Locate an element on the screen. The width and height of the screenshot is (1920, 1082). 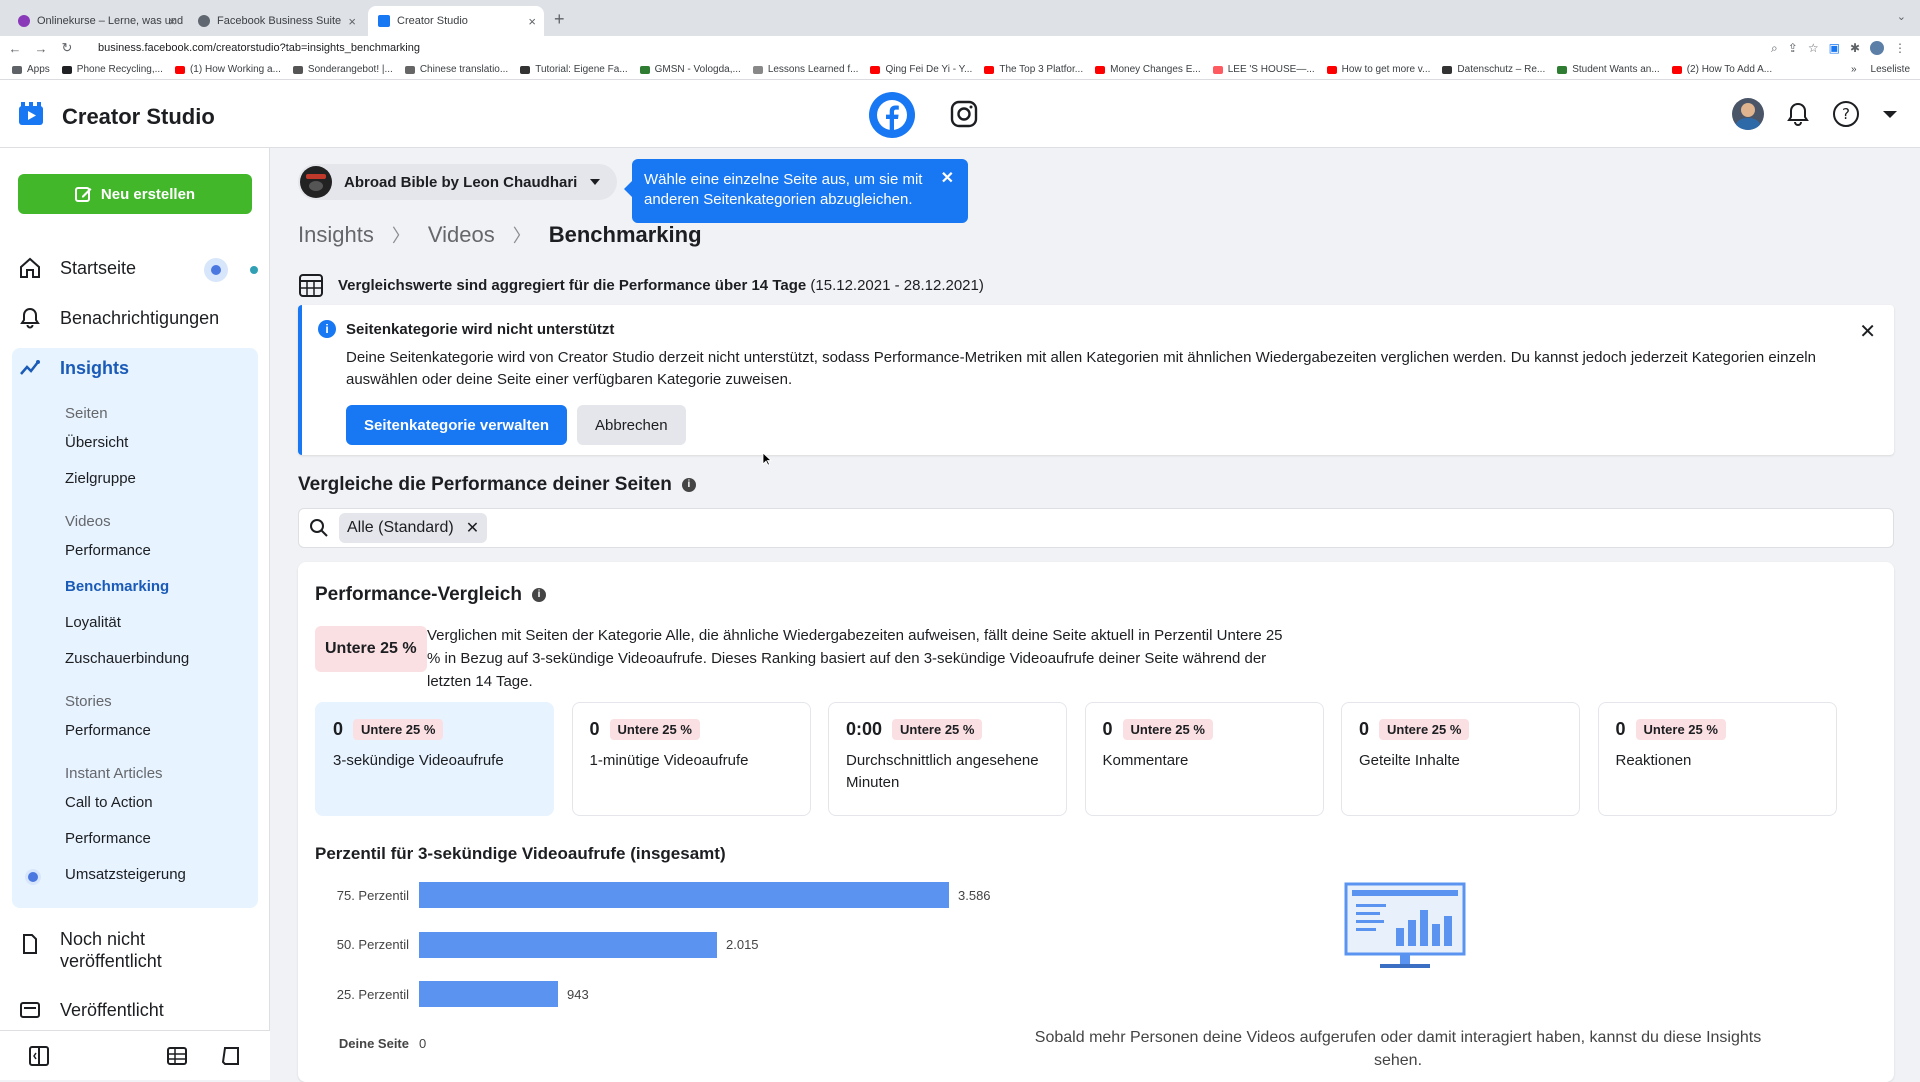
create-new-button: Neu erstellen is located at coordinates (135, 194).